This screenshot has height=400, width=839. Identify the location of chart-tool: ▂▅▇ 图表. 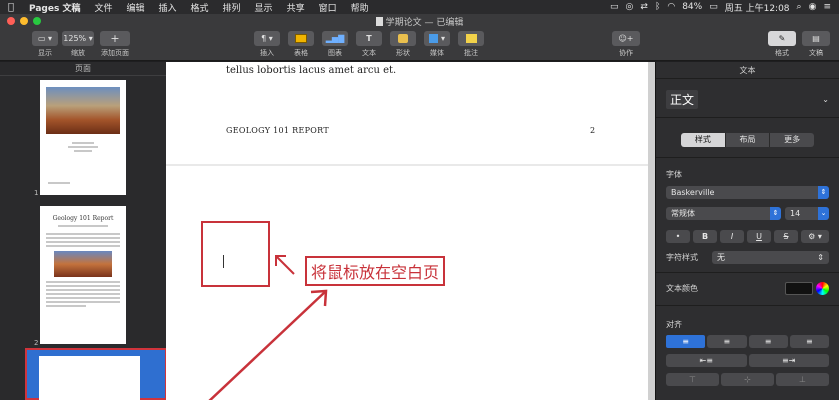
(335, 44).